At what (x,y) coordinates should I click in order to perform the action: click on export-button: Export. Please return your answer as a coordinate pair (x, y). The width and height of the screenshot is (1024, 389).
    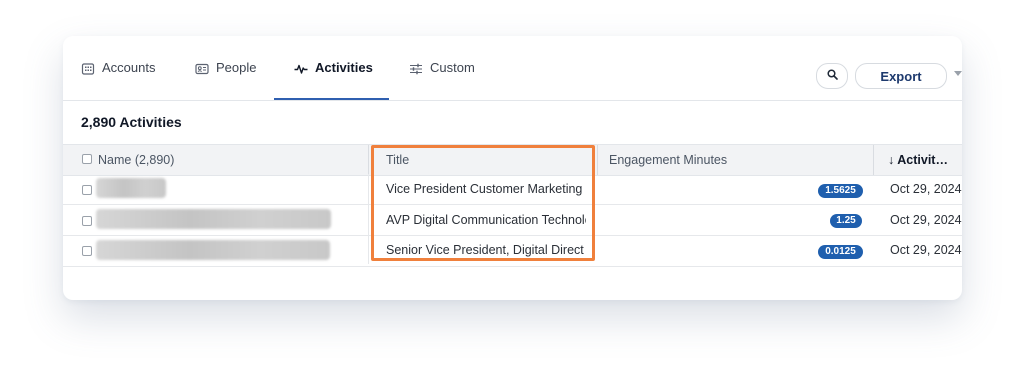
    Looking at the image, I should click on (901, 76).